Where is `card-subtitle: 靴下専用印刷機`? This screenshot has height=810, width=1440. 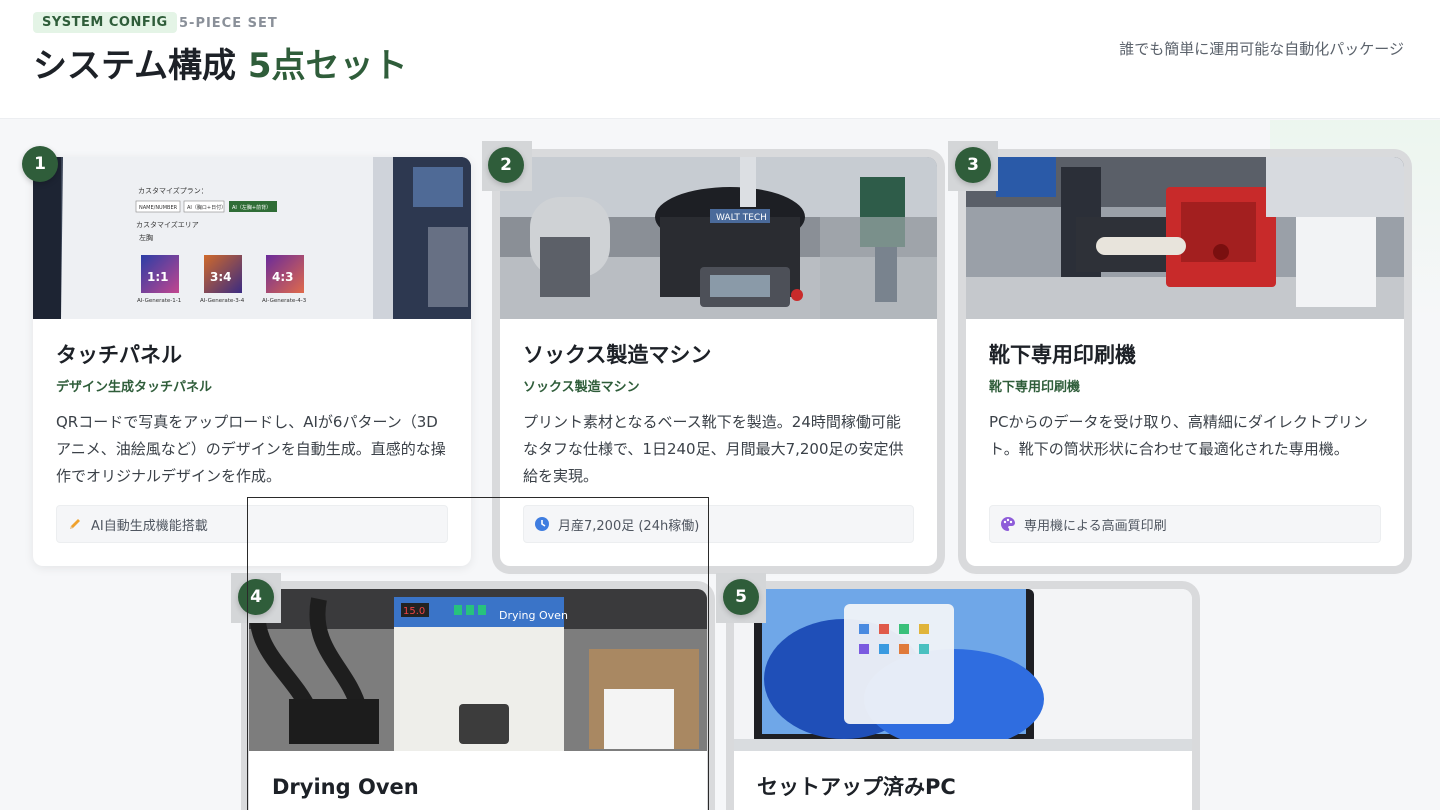 card-subtitle: 靴下専用印刷機 is located at coordinates (1035, 388).